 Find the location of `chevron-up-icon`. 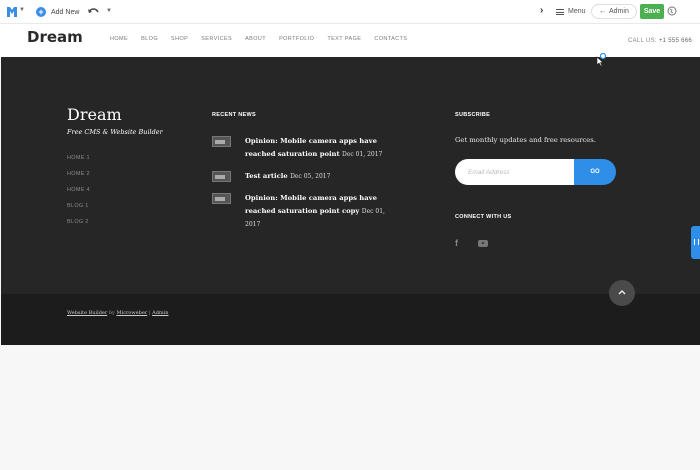

chevron-up-icon is located at coordinates (622, 292).